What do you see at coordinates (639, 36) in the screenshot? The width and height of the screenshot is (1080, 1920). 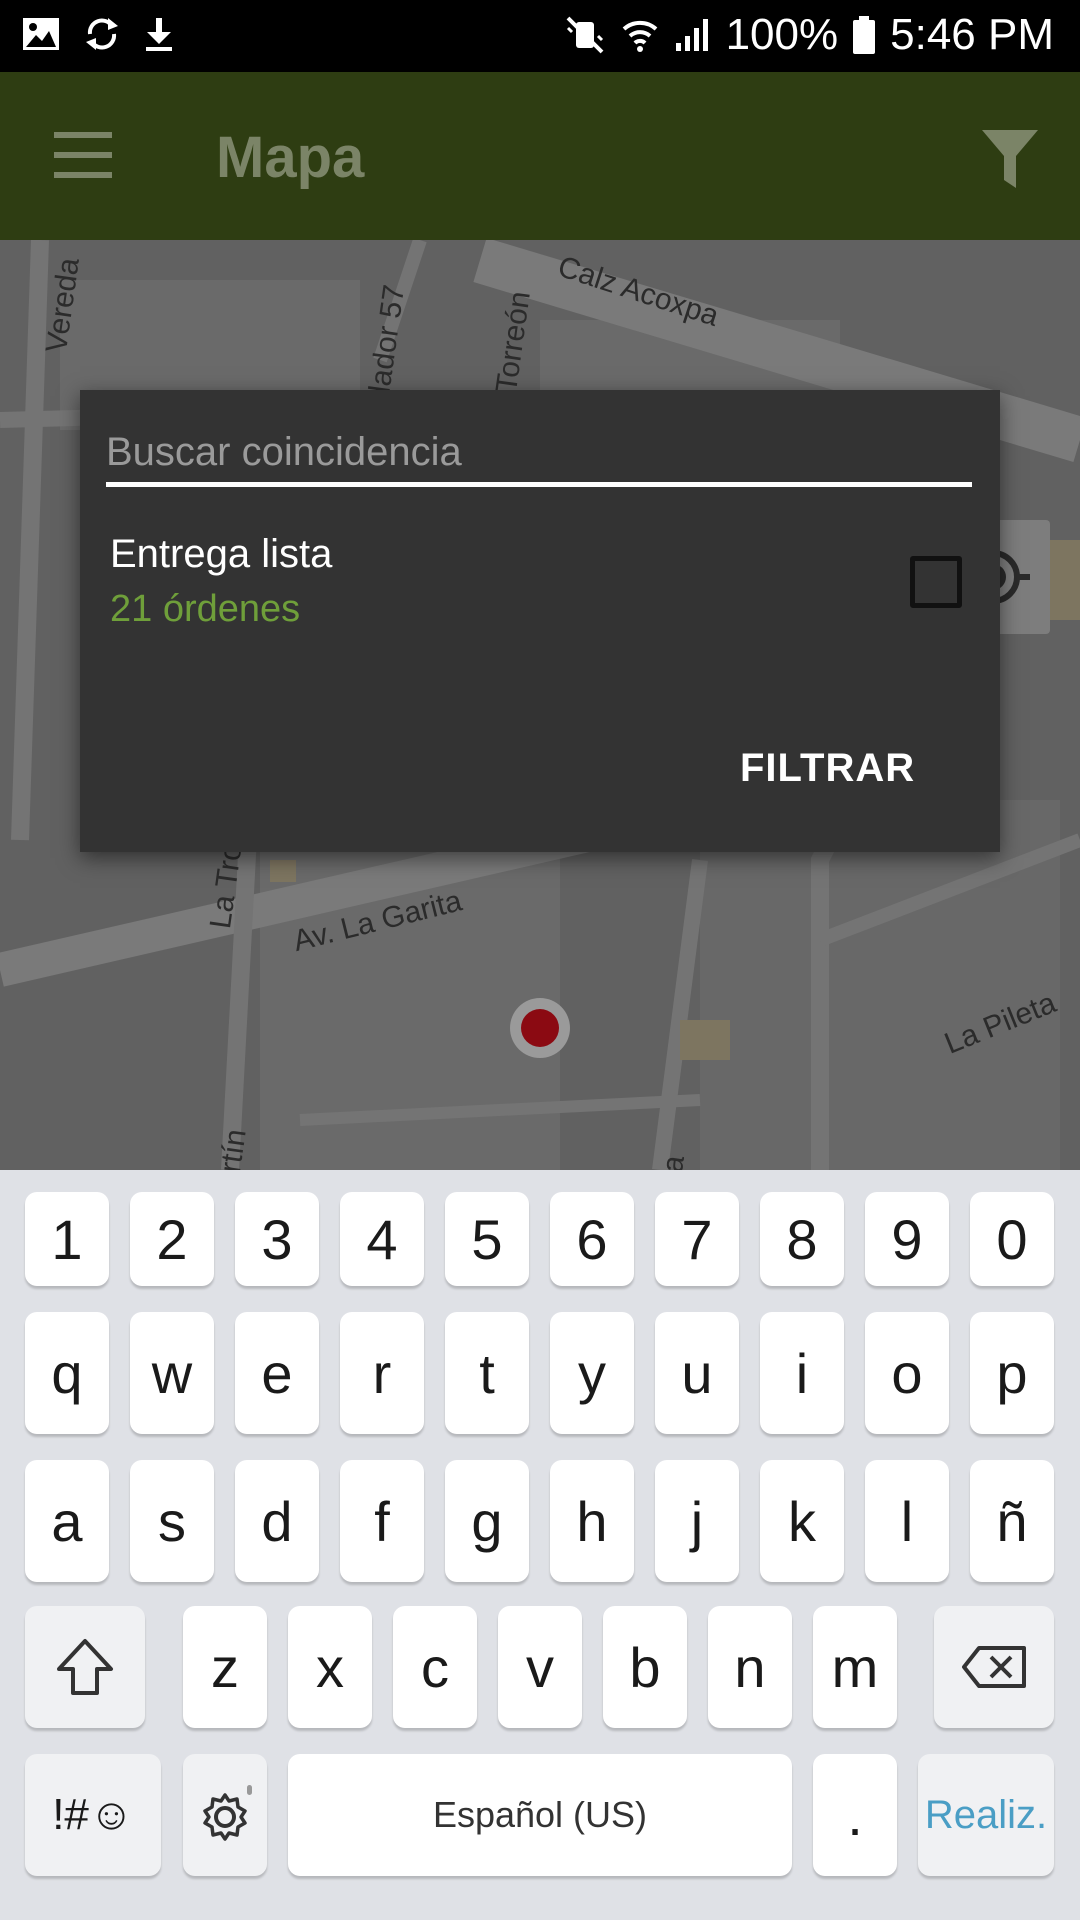 I see `wifi-icon` at bounding box center [639, 36].